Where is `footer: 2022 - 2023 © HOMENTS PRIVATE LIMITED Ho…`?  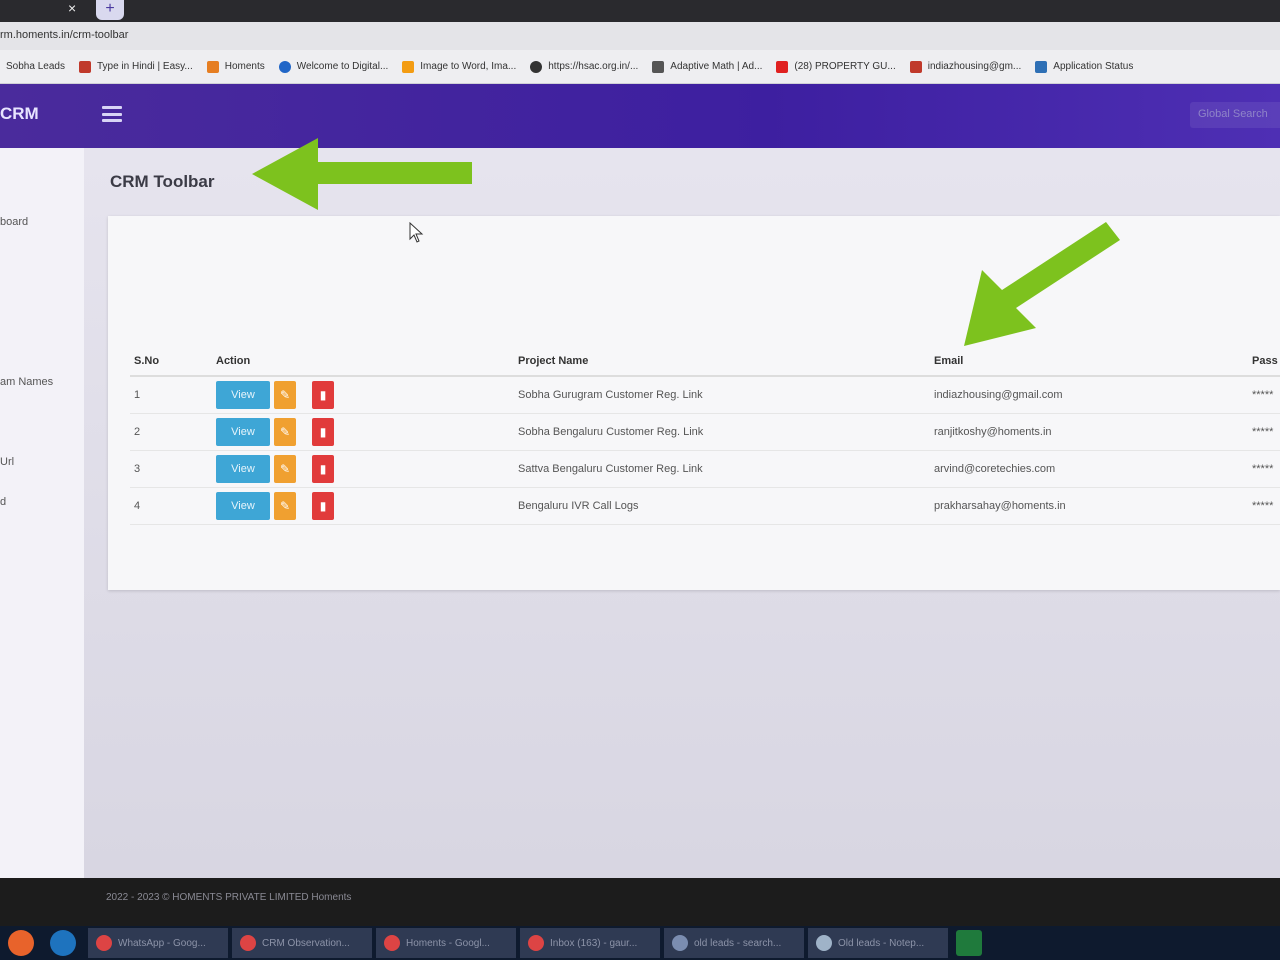 footer: 2022 - 2023 © HOMENTS PRIVATE LIMITED Ho… is located at coordinates (229, 897).